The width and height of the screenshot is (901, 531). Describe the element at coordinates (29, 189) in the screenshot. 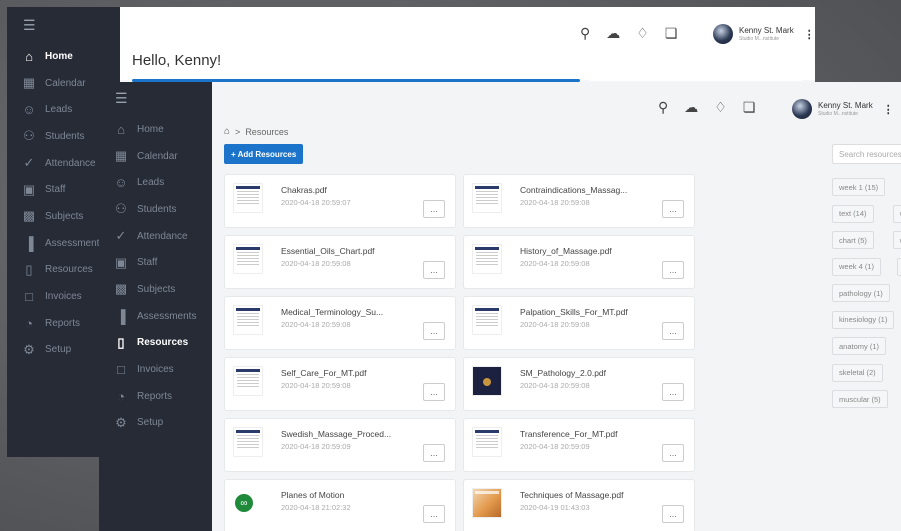

I see `staff-icon: ▣` at that location.